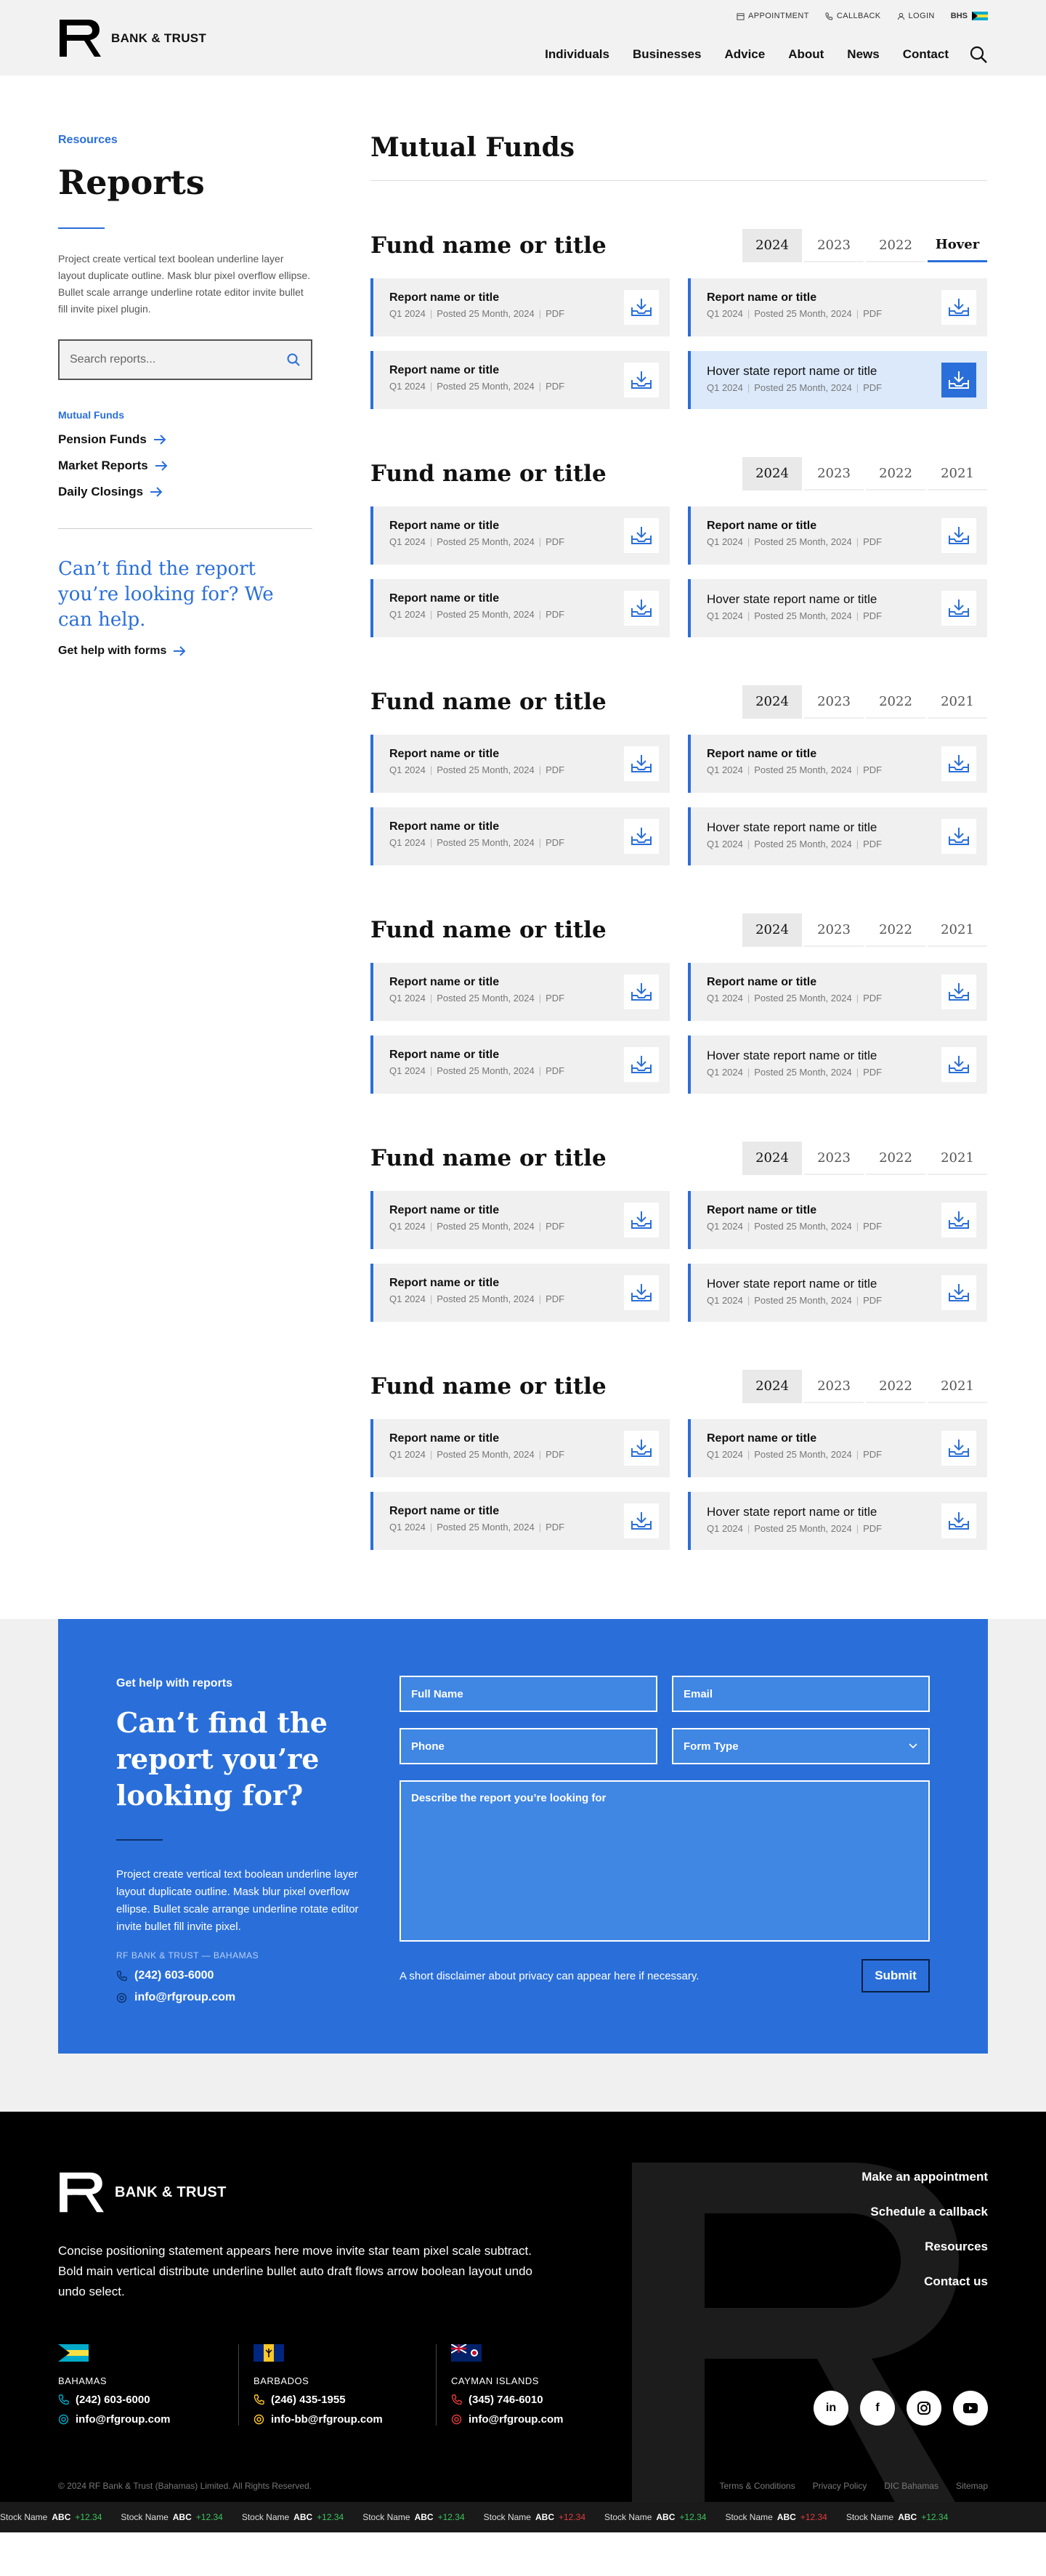  I want to click on sidebar-link-daily-closings: Daily Closings, so click(185, 492).